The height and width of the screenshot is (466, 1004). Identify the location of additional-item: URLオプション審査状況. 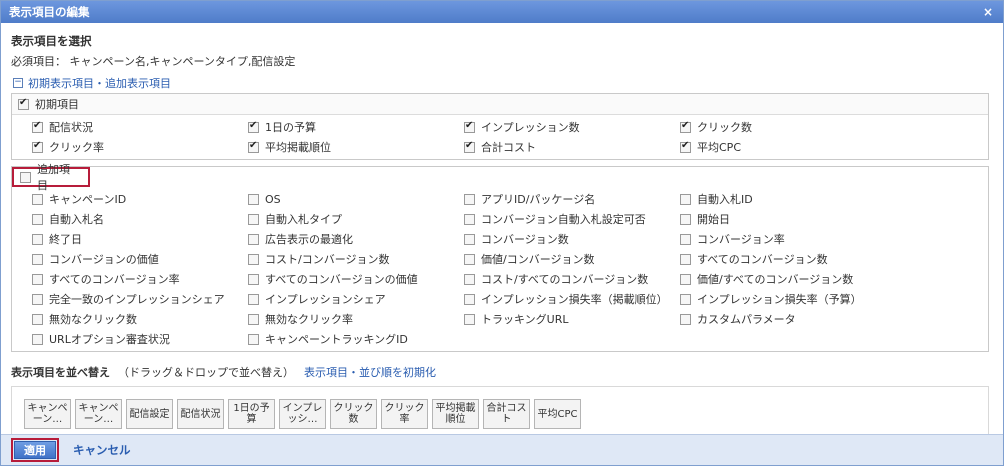
(140, 339).